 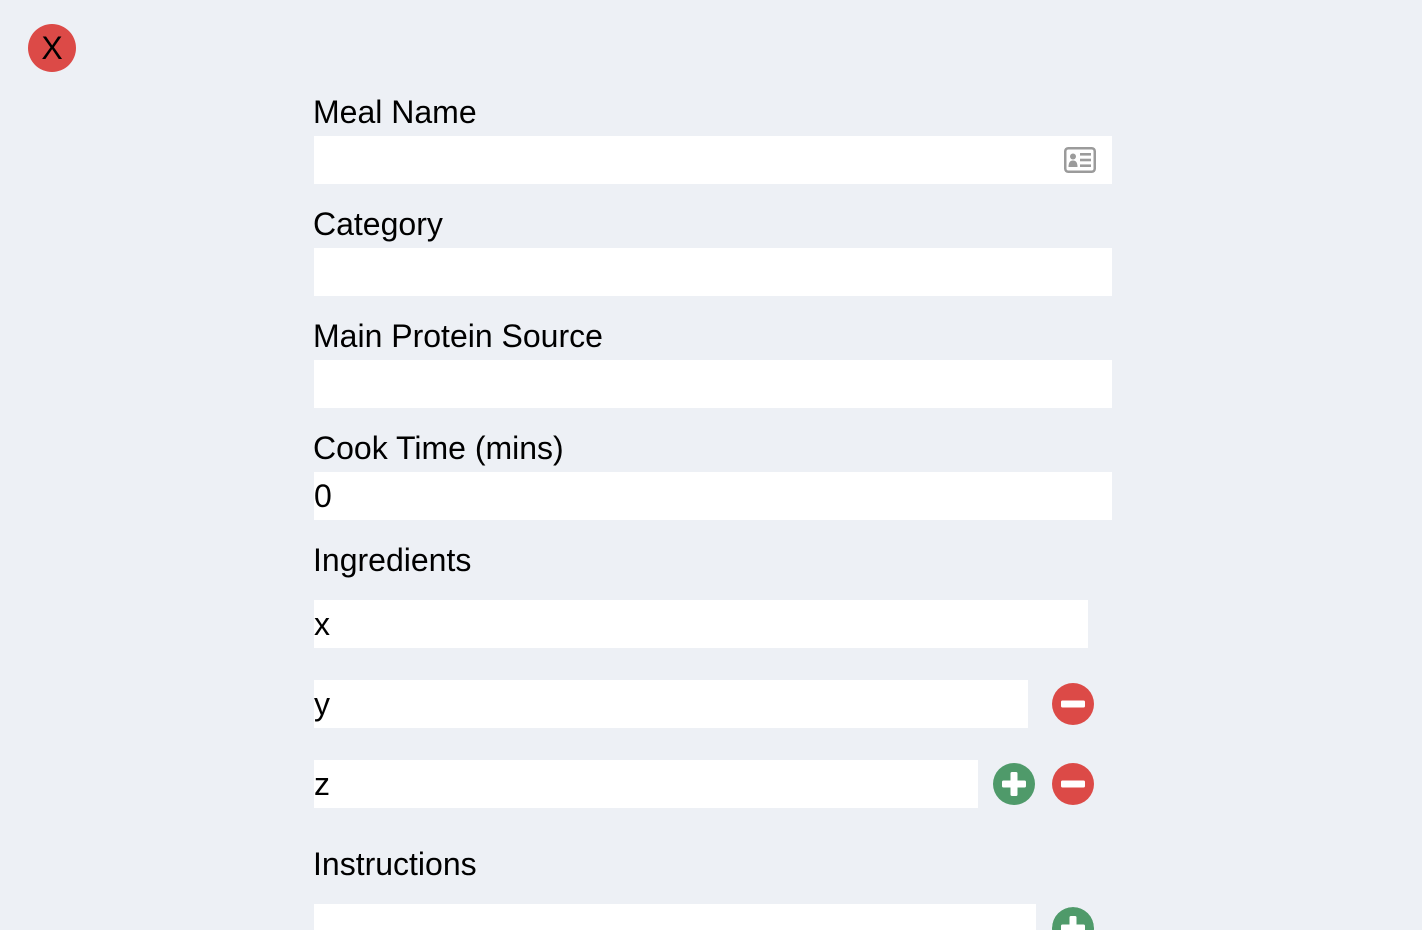 I want to click on cook-time-input: 0, so click(x=713, y=496).